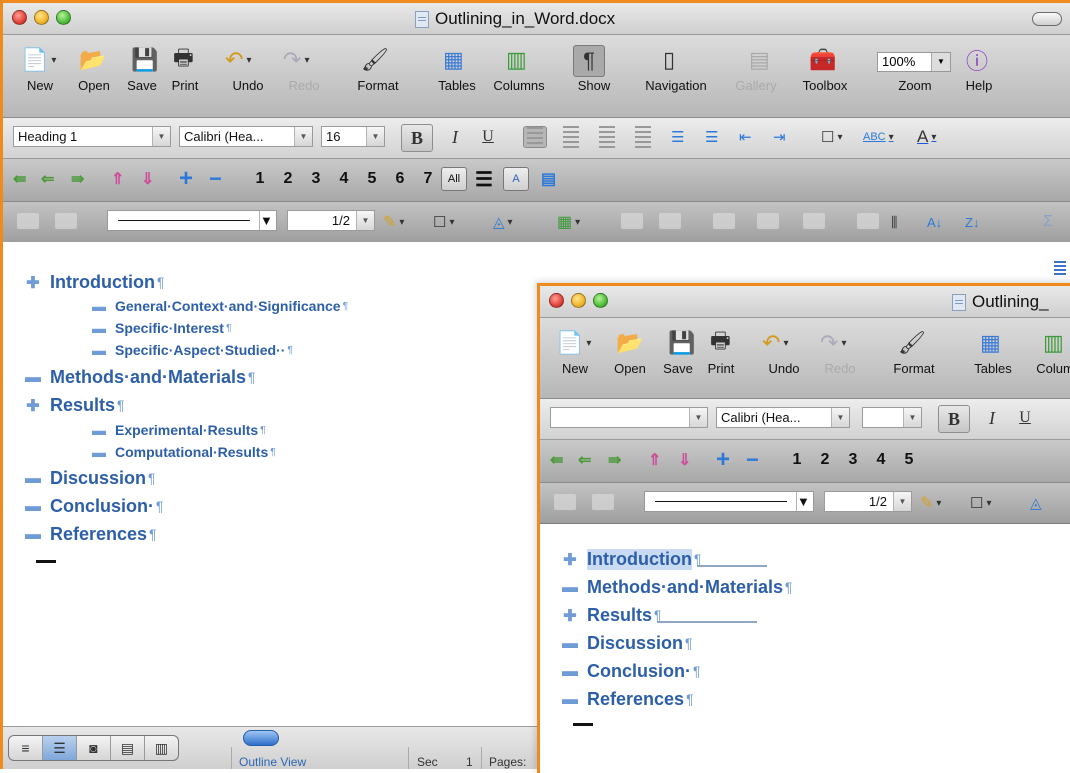 This screenshot has height=773, width=1070. Describe the element at coordinates (892, 417) in the screenshot. I see `font-size-select: ▼` at that location.